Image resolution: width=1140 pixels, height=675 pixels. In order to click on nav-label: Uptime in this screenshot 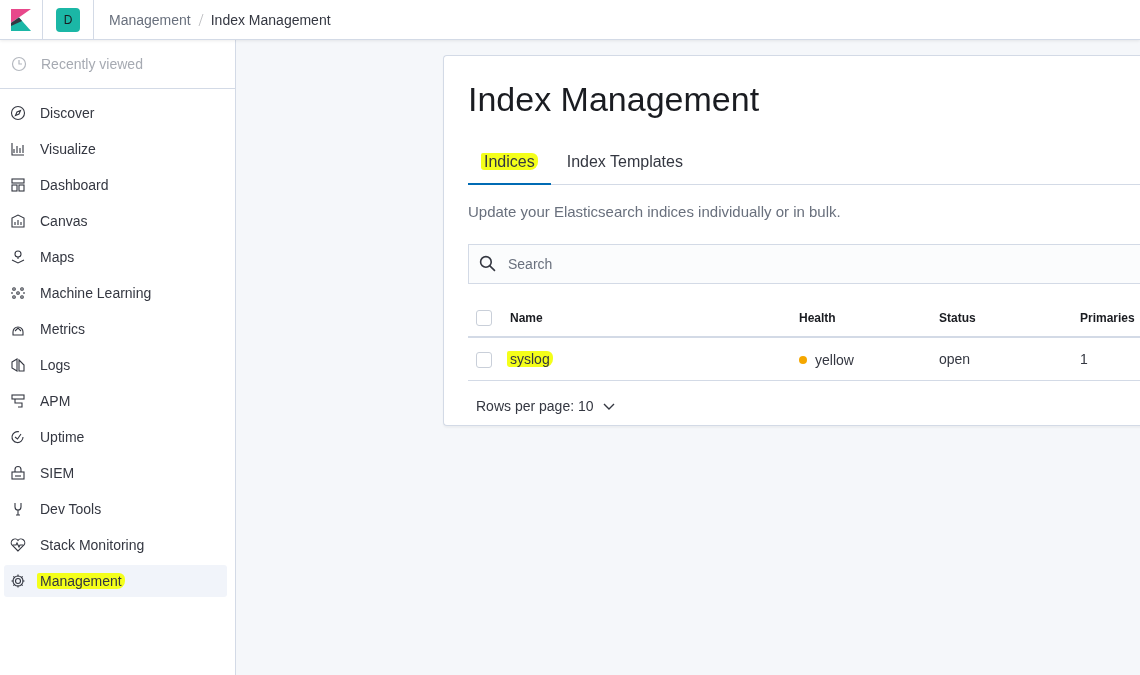, I will do `click(62, 437)`.